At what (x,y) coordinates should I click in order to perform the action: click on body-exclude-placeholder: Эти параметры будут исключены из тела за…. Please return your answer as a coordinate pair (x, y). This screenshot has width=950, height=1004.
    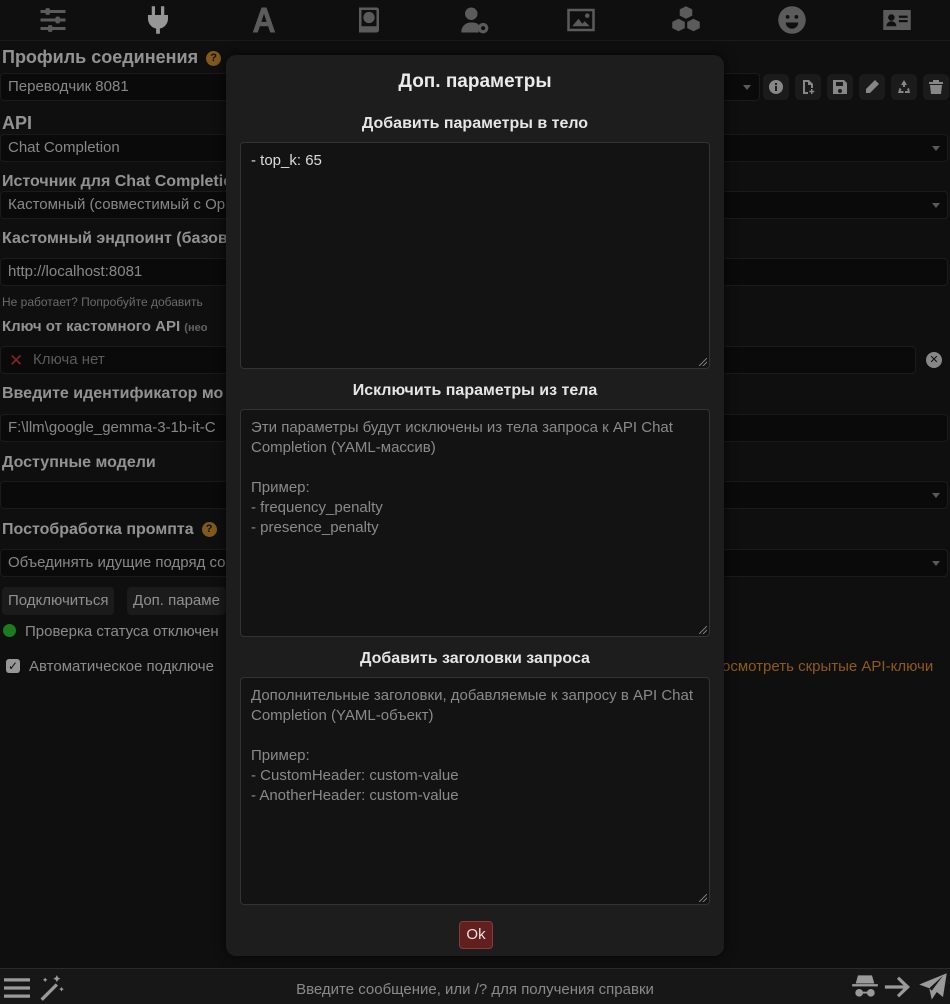
    Looking at the image, I should click on (462, 477).